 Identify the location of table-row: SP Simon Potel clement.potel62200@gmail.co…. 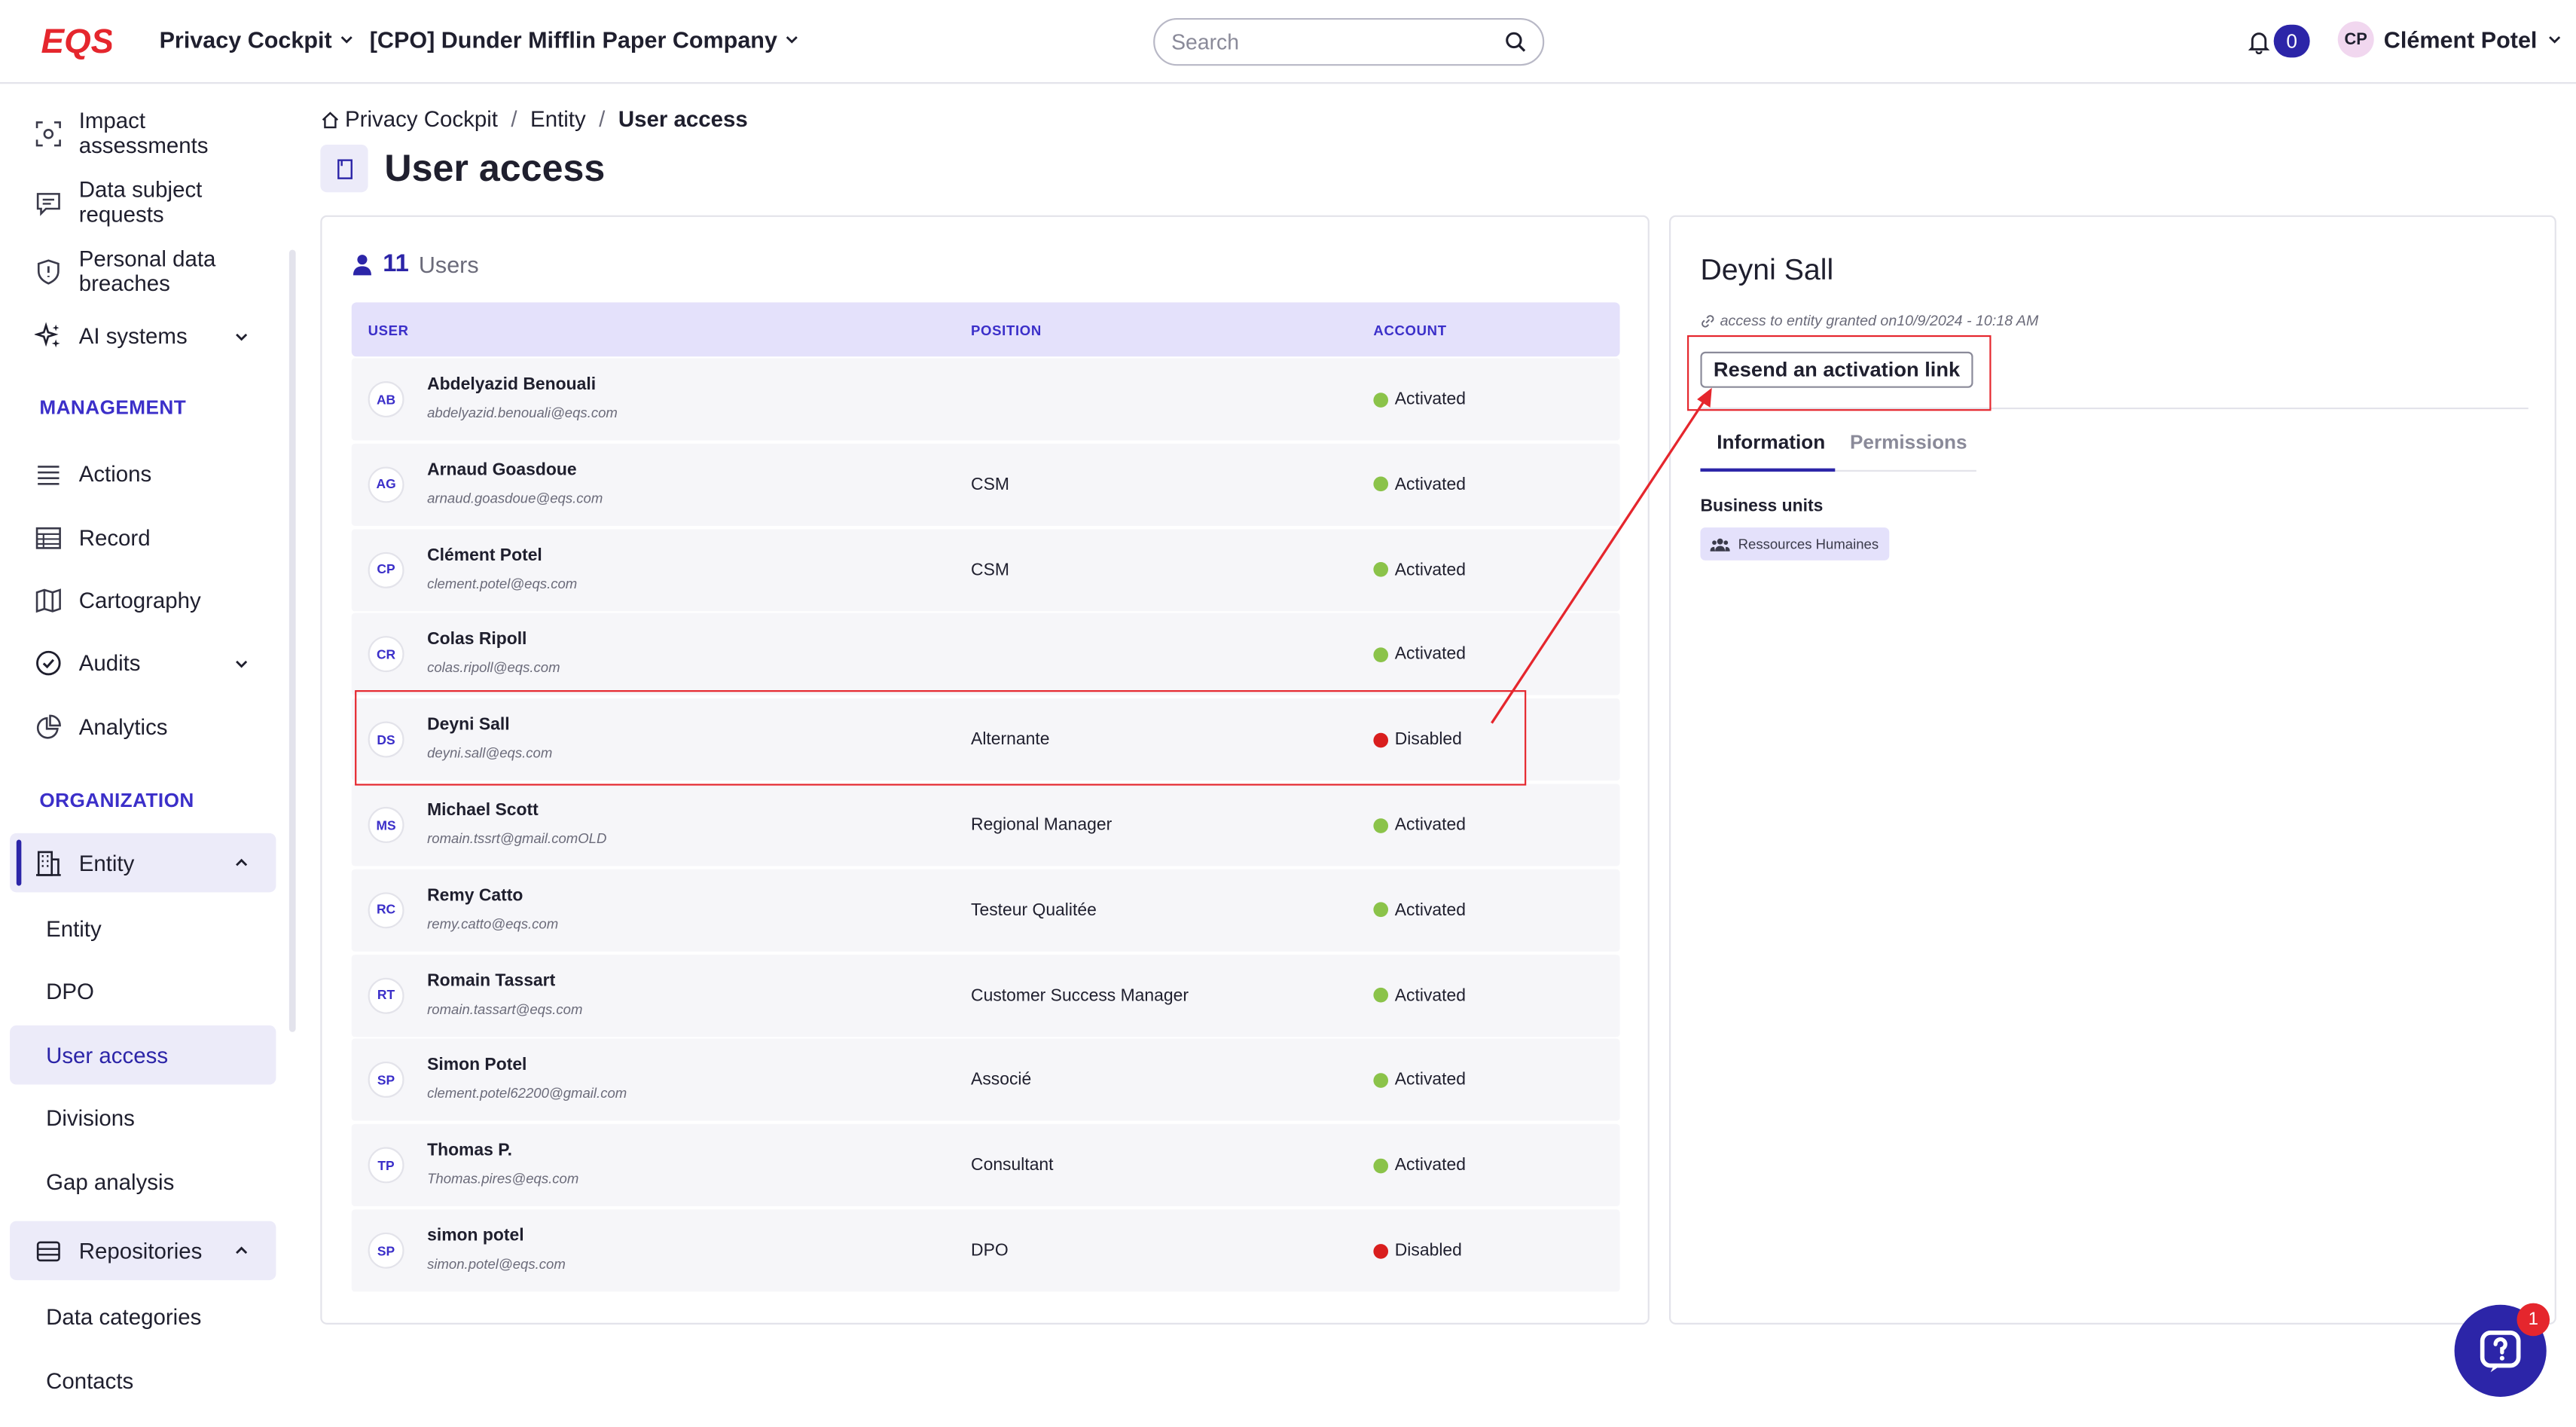
(986, 1080).